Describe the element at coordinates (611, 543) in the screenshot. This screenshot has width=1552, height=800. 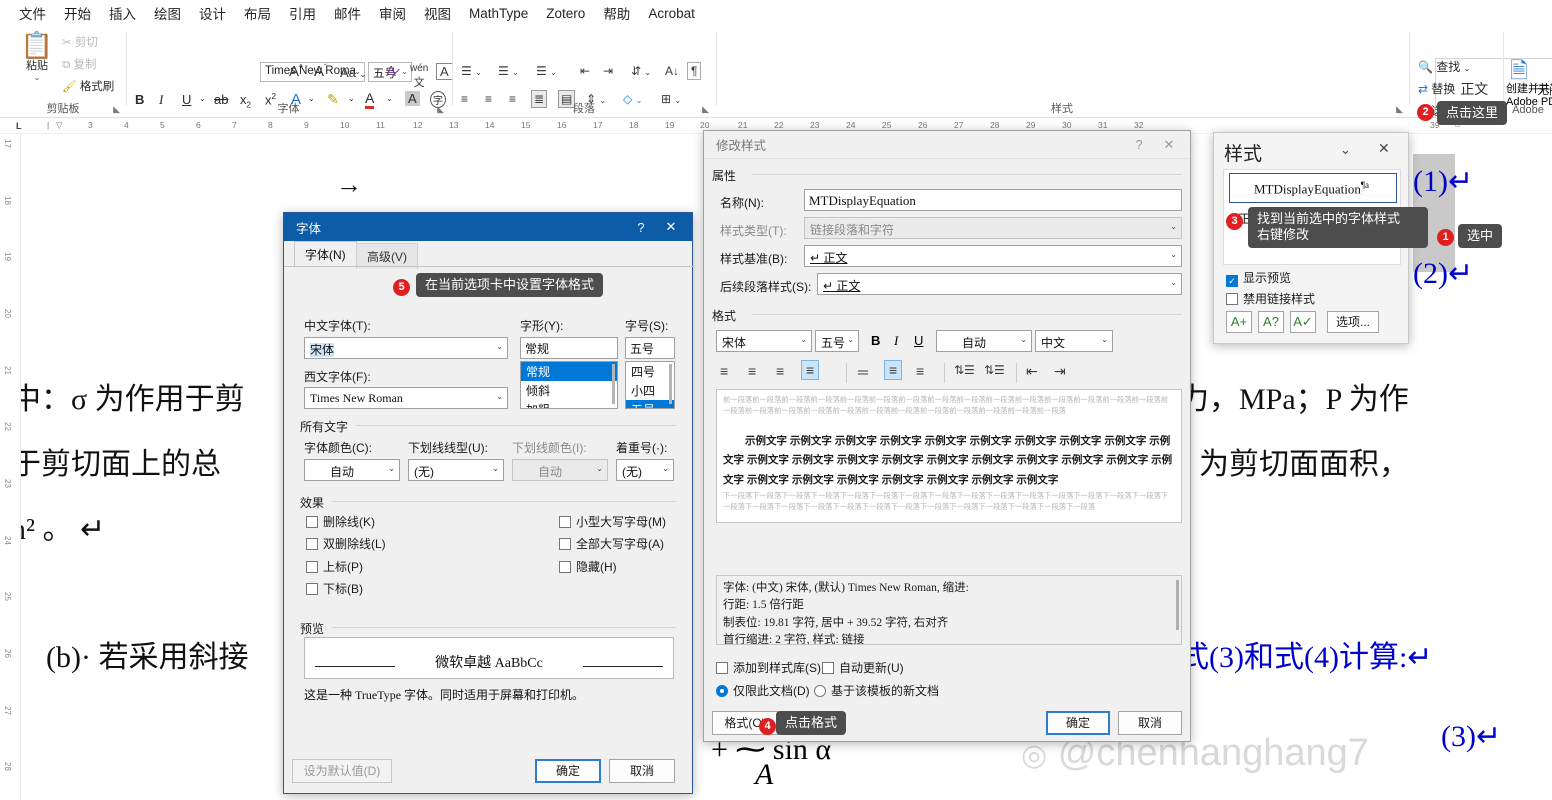
I see `effect-all-caps-checkbox: 全部大写字母(A)` at that location.